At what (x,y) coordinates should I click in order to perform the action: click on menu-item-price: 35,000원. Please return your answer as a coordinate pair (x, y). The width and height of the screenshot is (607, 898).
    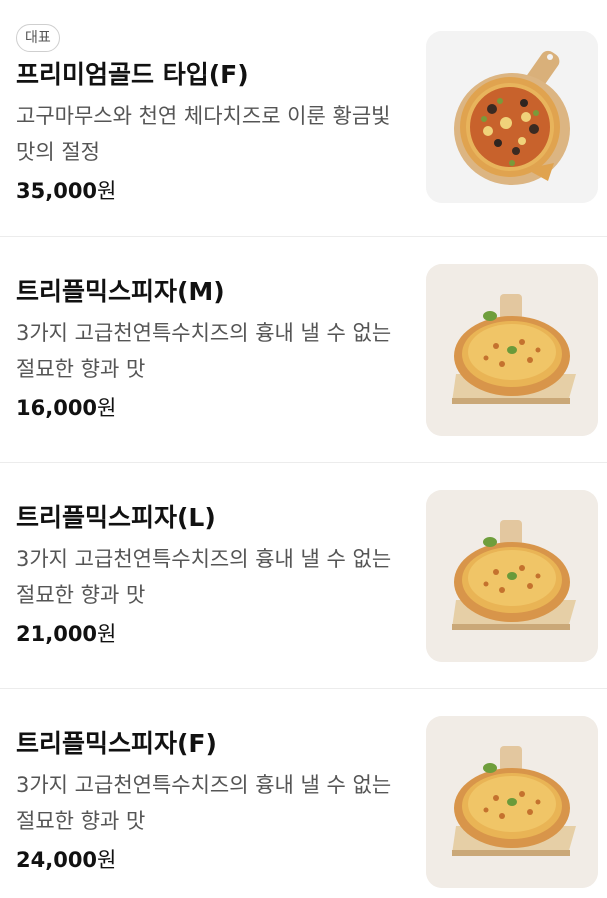
    Looking at the image, I should click on (213, 191).